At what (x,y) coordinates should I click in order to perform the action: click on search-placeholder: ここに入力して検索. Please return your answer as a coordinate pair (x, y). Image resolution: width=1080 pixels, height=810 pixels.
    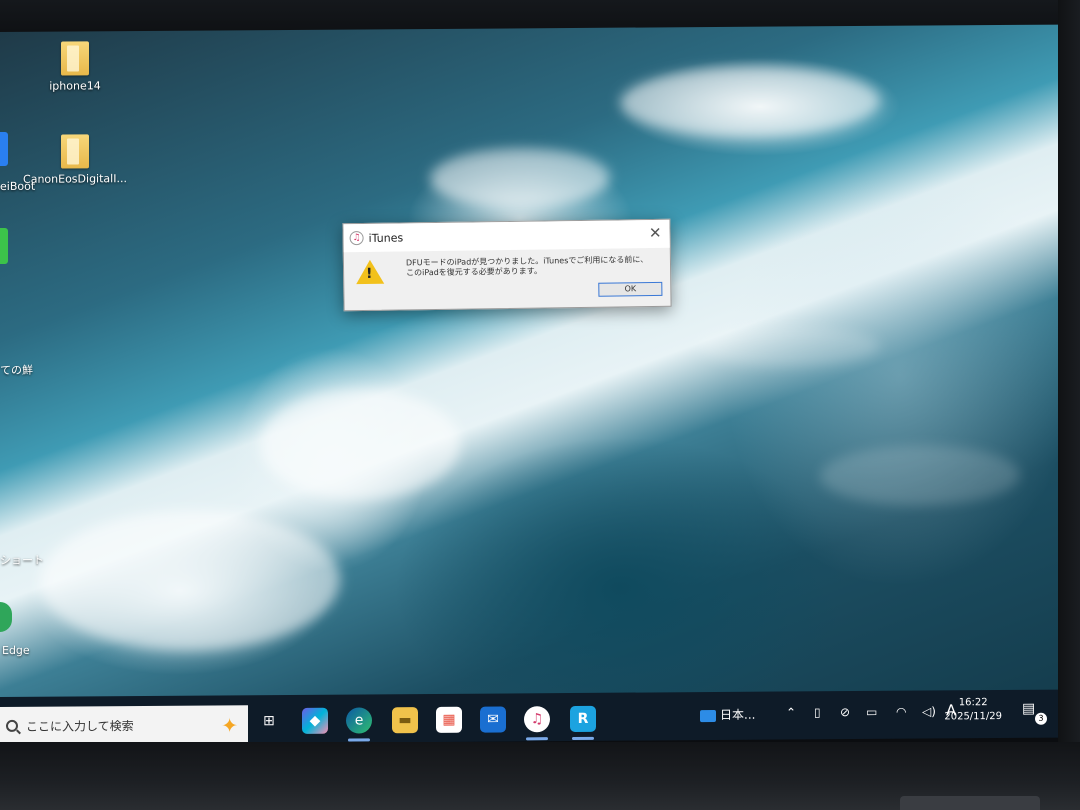
    Looking at the image, I should click on (80, 726).